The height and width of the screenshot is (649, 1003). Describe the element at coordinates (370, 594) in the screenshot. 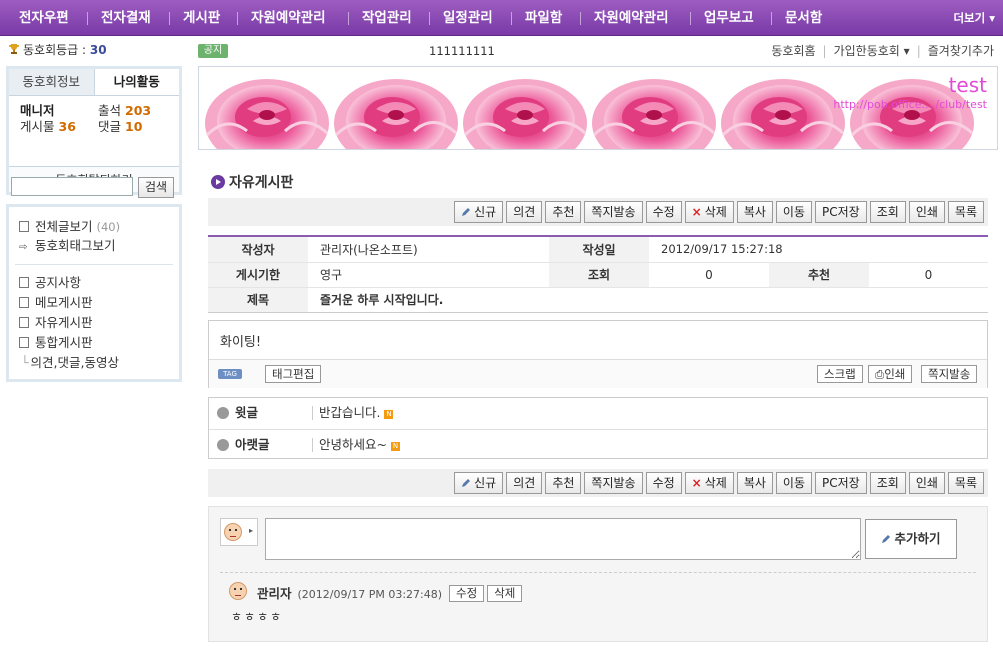

I see `comment-date: (2012/09/17 PM 03:27:48)` at that location.